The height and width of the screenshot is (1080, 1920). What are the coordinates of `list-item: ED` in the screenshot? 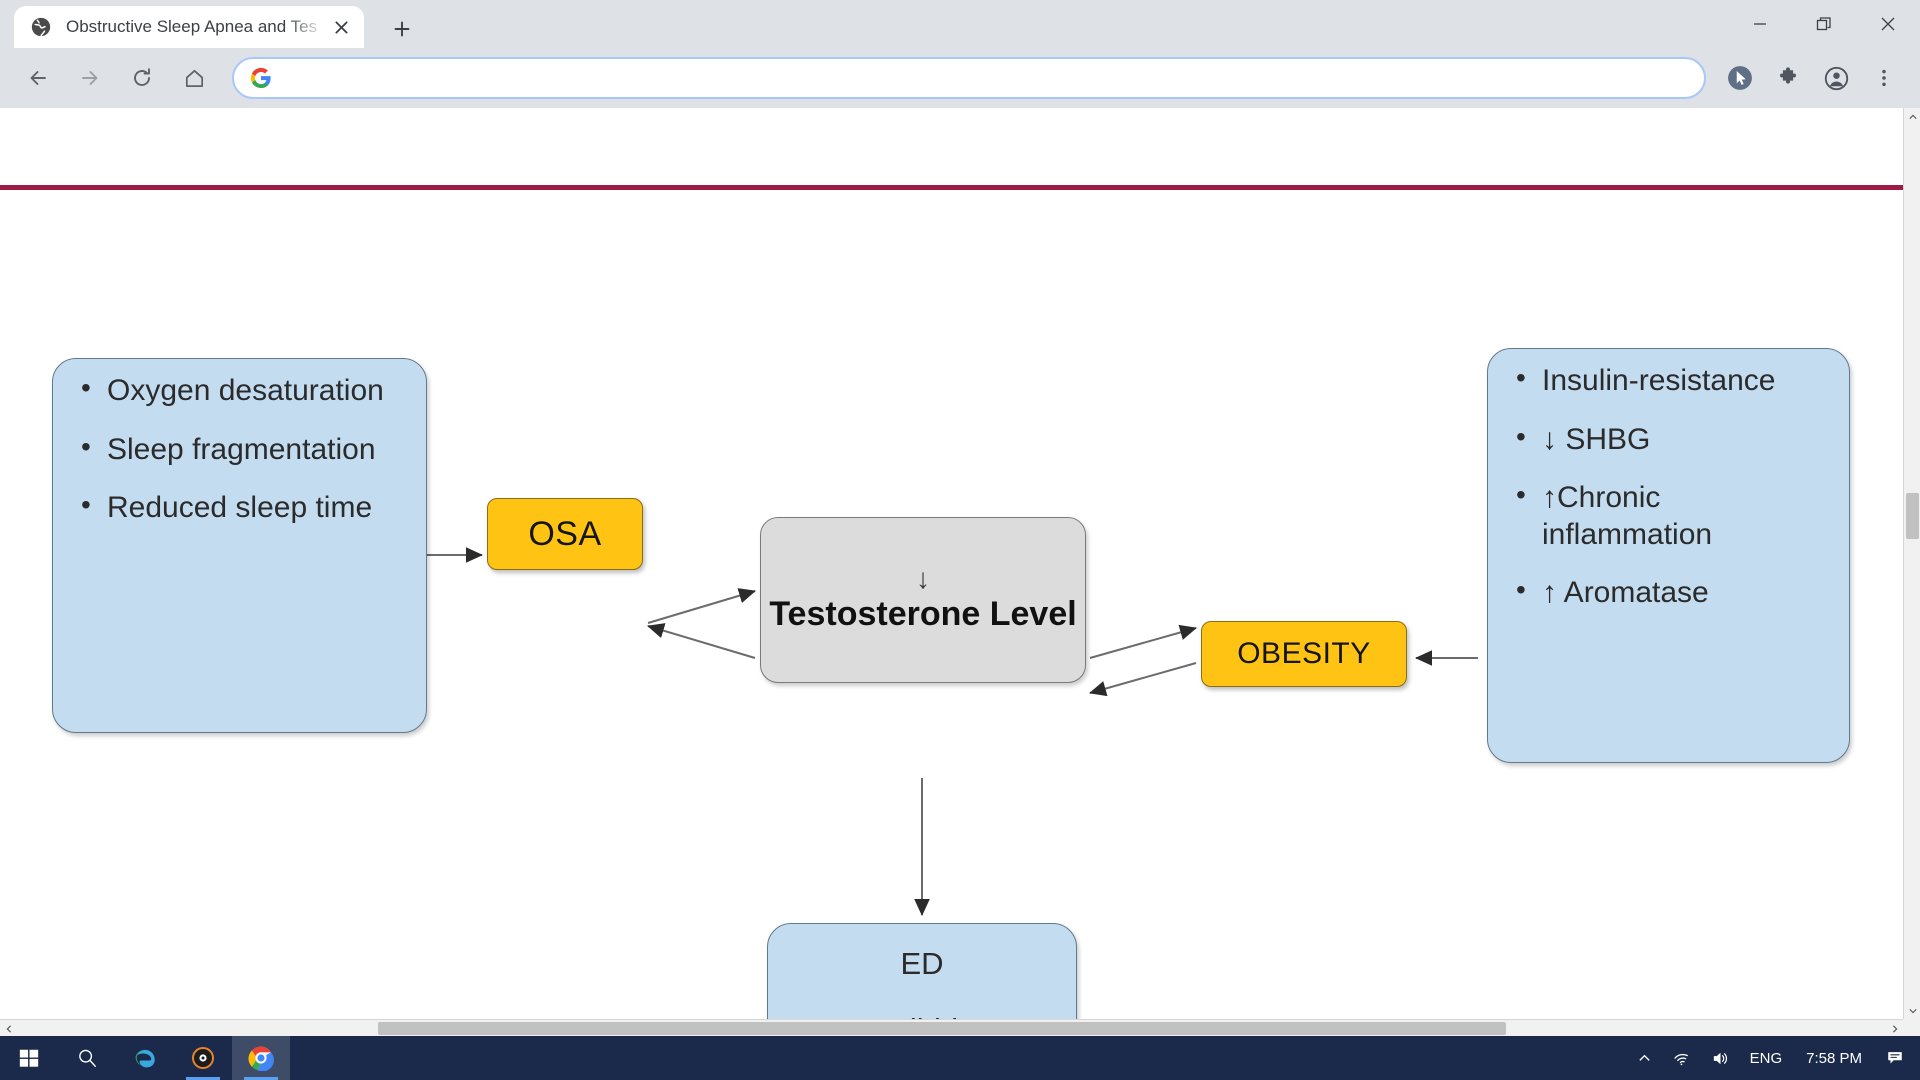 It's located at (922, 963).